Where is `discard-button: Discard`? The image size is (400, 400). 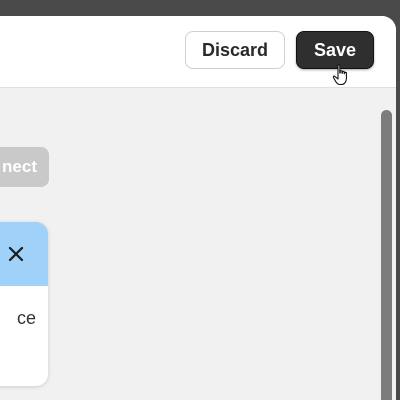 discard-button: Discard is located at coordinates (235, 50).